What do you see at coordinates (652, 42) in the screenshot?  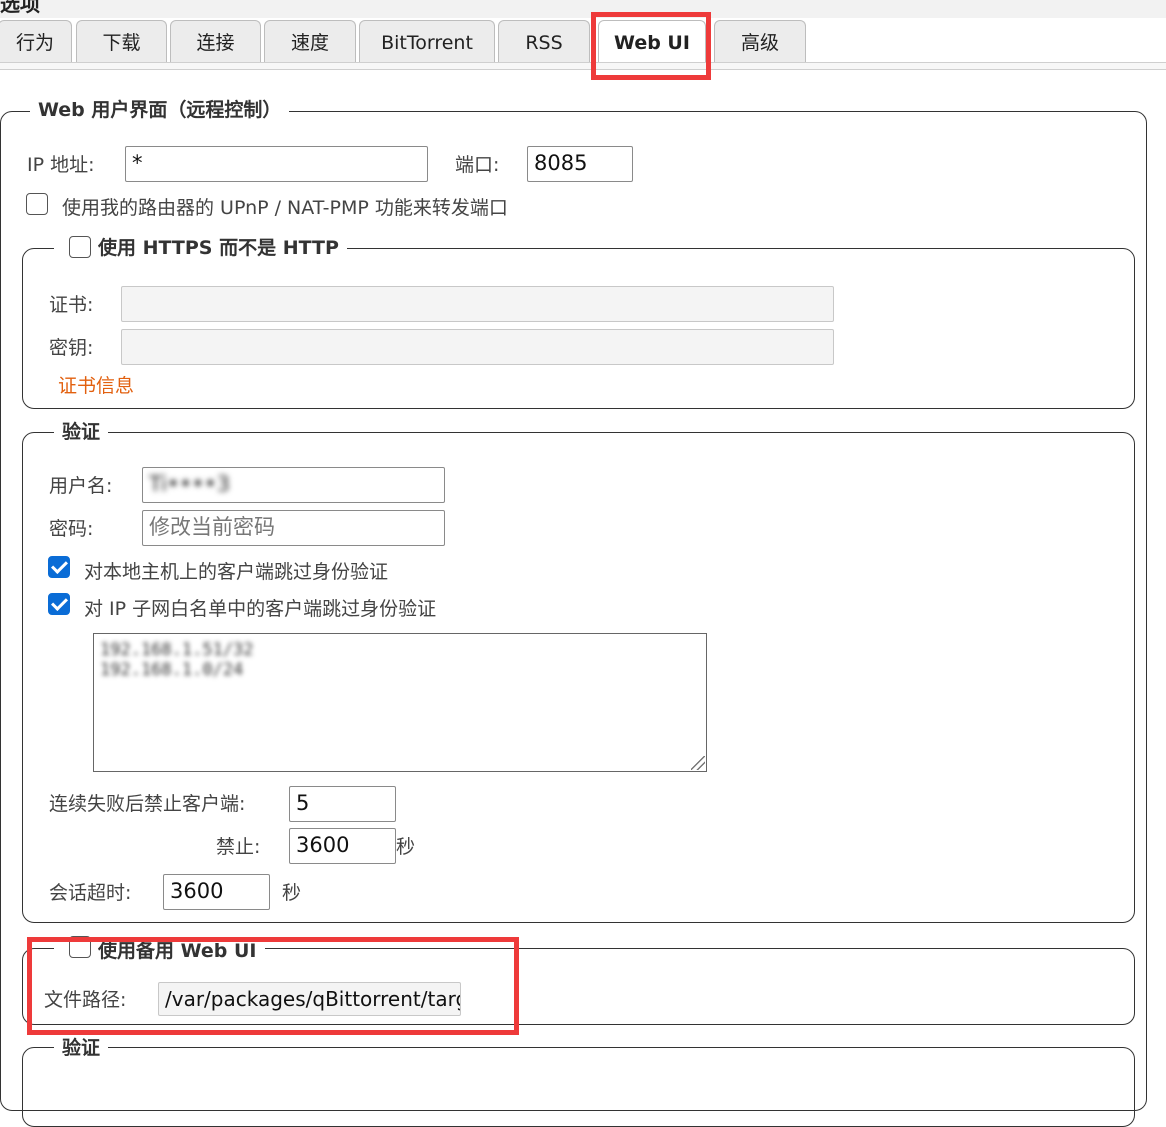 I see `tab-webui: Web UI` at bounding box center [652, 42].